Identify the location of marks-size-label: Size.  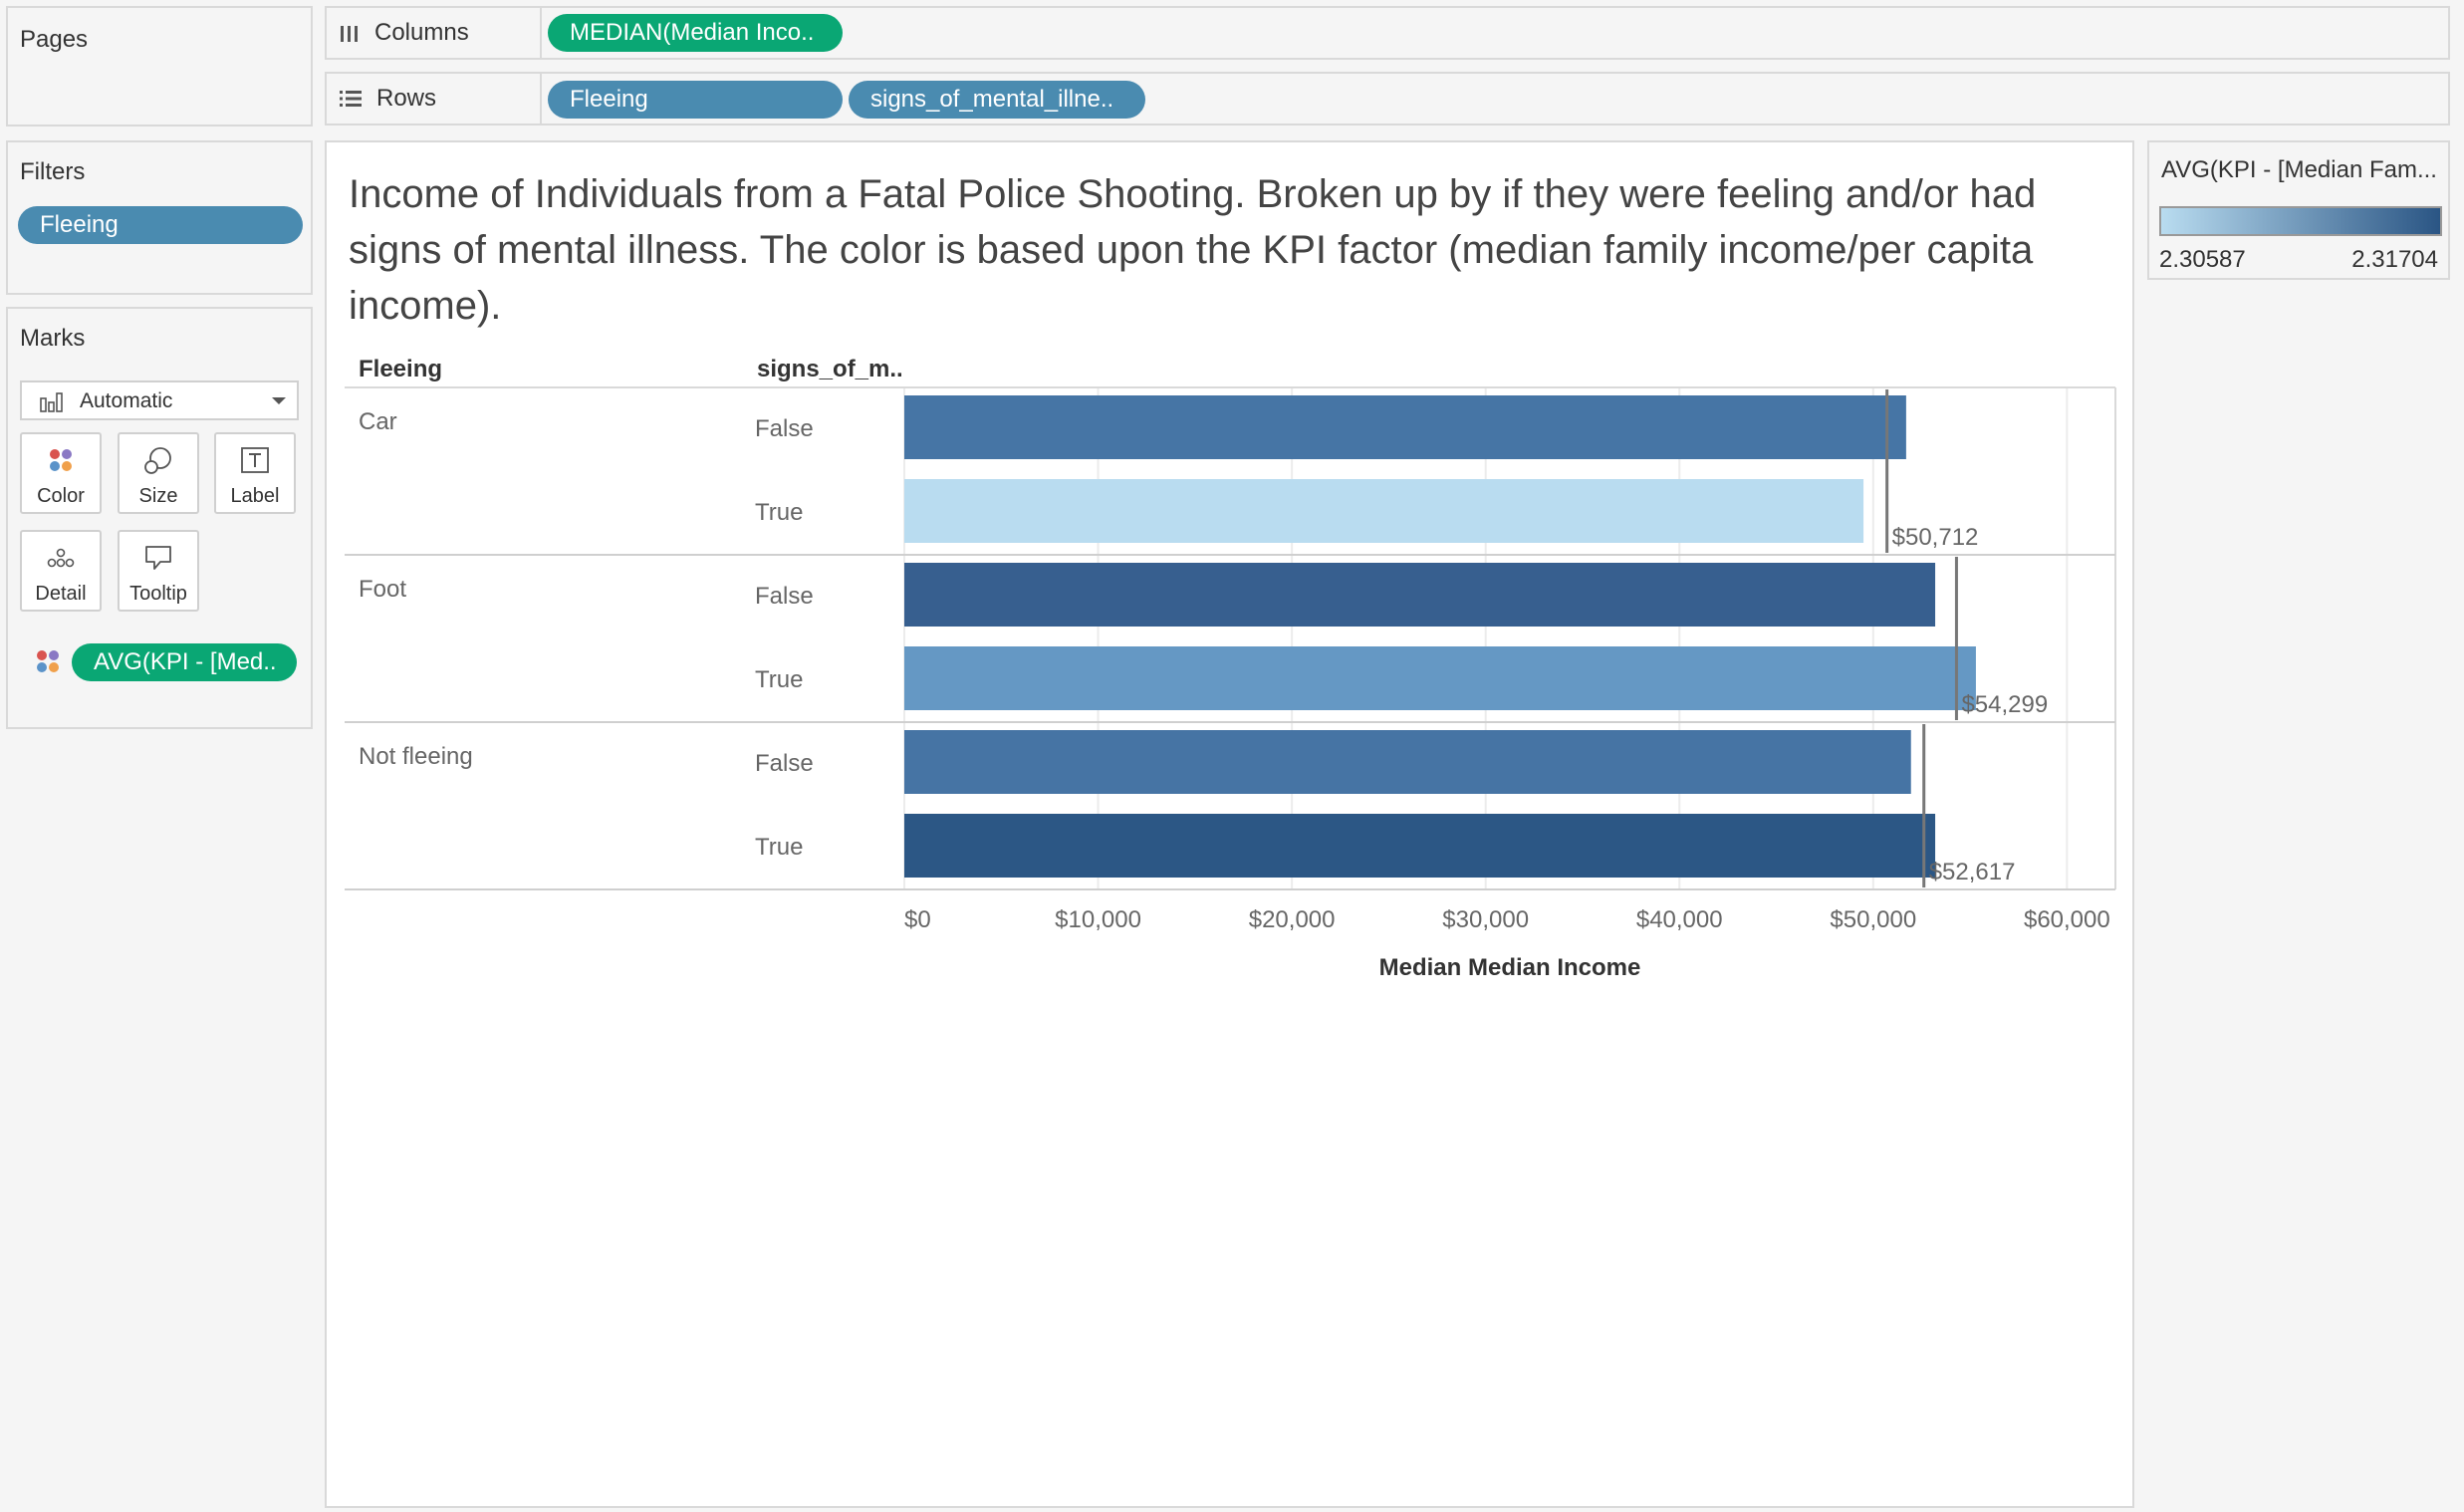
(158, 496).